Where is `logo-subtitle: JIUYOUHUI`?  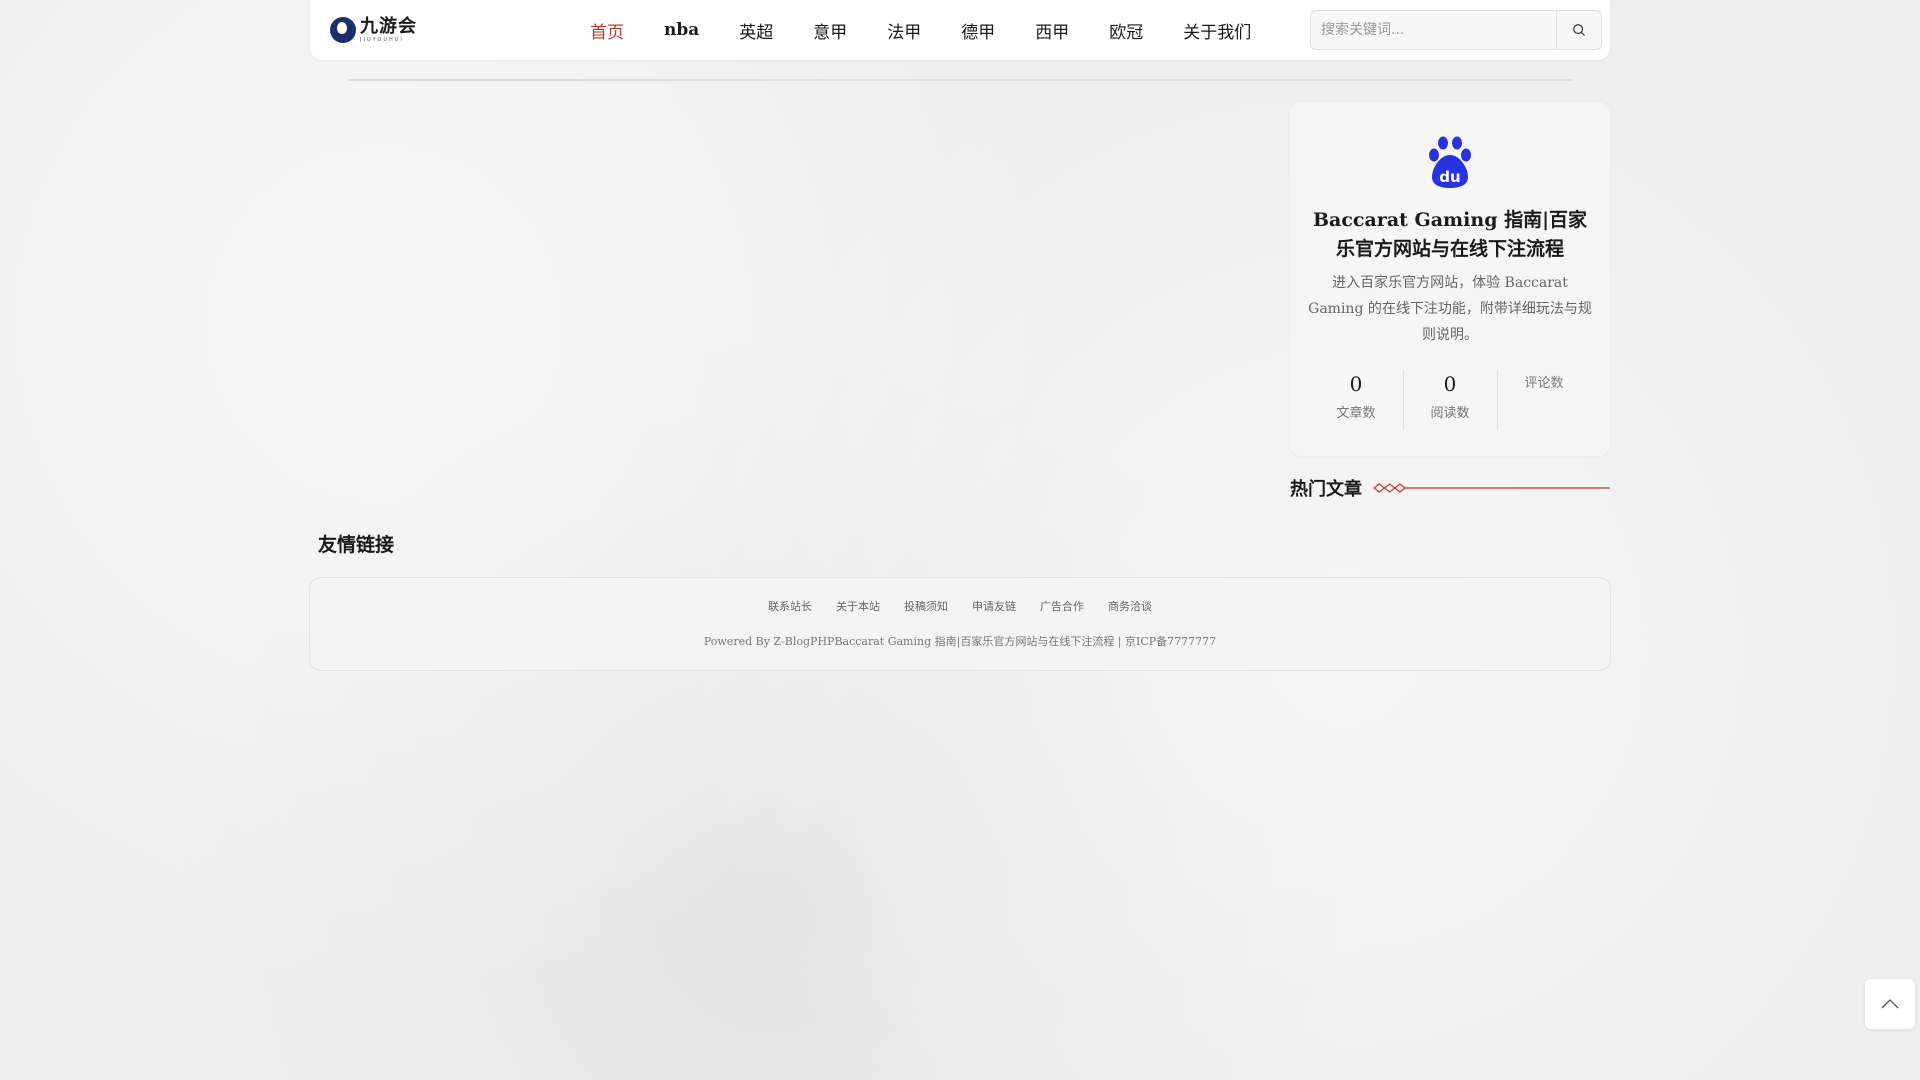
logo-subtitle: JIUYOUHUI is located at coordinates (382, 39).